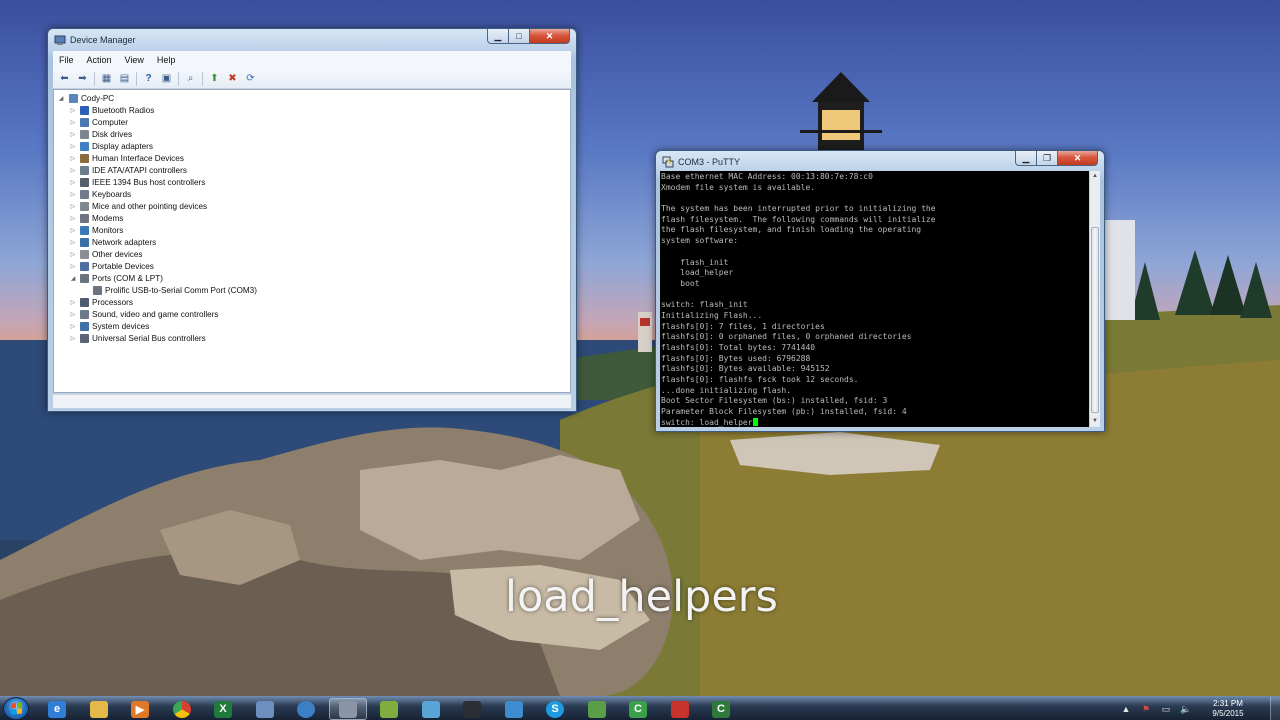 This screenshot has height=720, width=1280. I want to click on tree-item: ▷ Monitors, so click(312, 230).